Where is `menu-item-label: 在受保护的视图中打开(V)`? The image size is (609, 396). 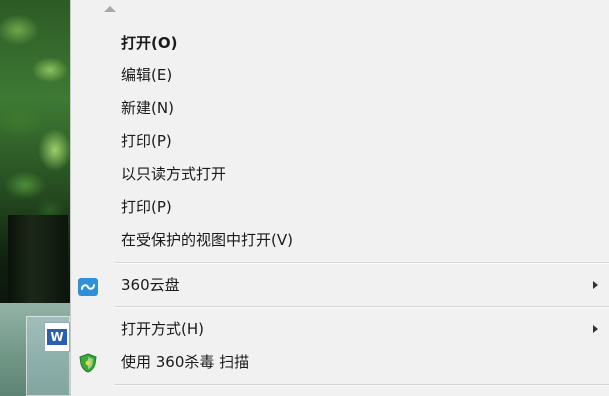 menu-item-label: 在受保护的视图中打开(V) is located at coordinates (207, 240).